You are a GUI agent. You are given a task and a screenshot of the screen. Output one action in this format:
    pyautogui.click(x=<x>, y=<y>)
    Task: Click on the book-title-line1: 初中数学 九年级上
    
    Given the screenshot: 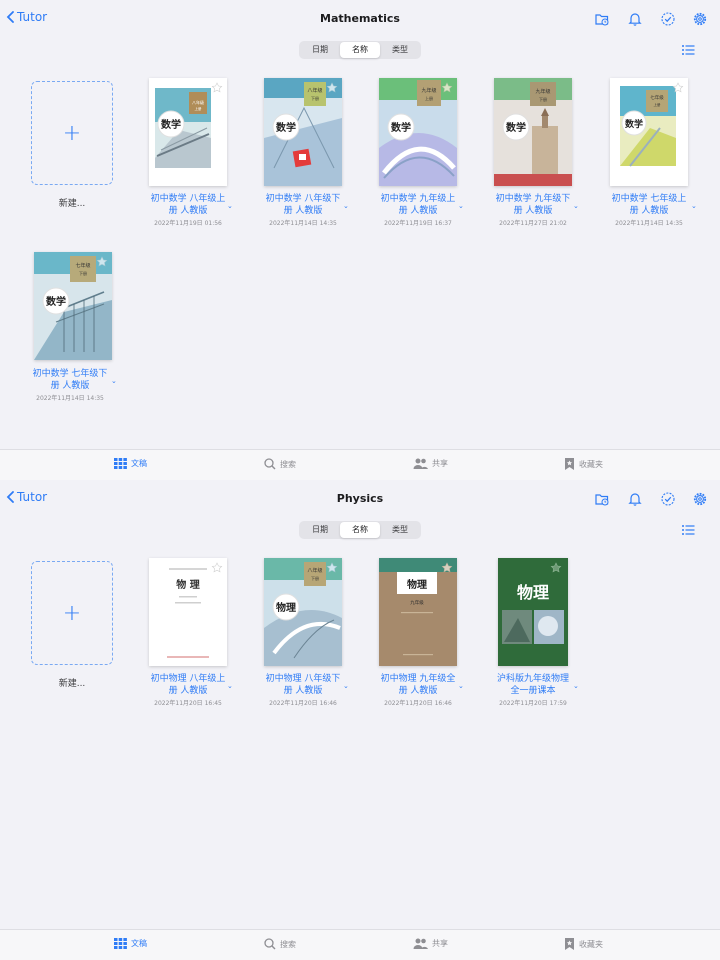 What is the action you would take?
    pyautogui.click(x=418, y=199)
    